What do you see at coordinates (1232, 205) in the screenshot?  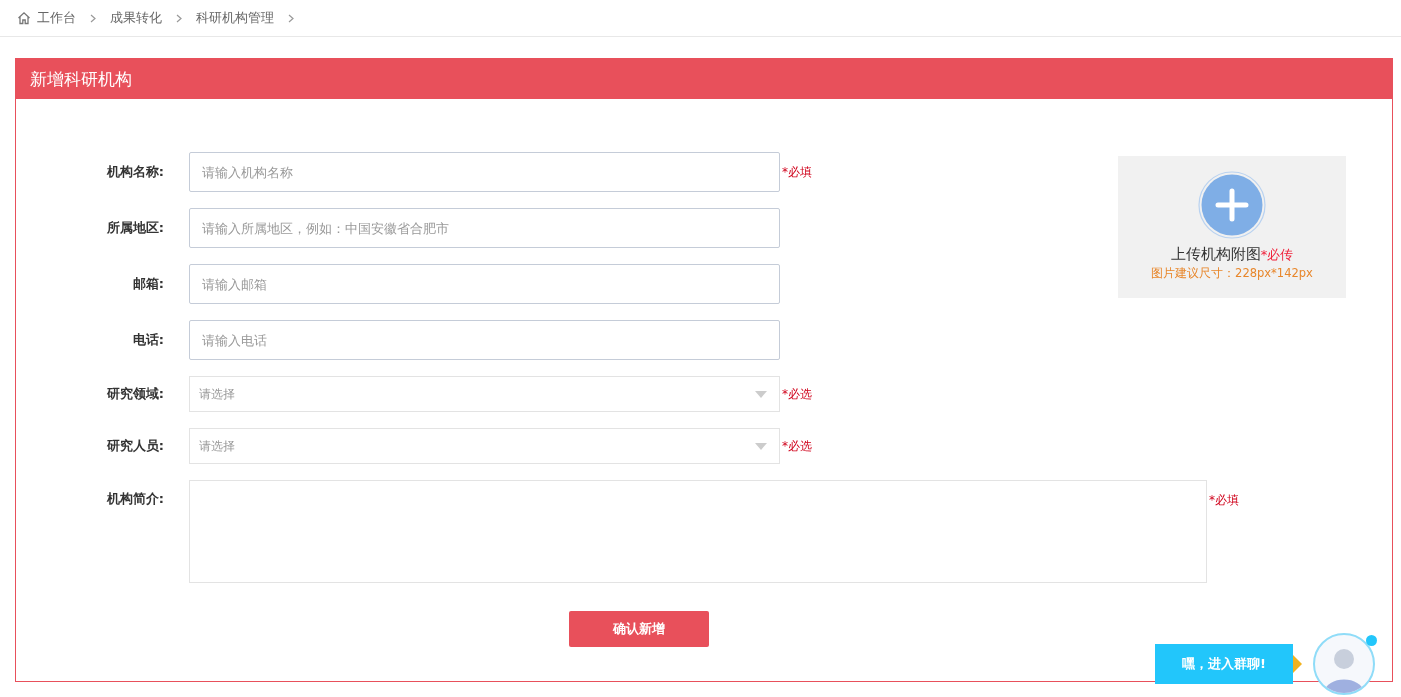 I see `add-icon` at bounding box center [1232, 205].